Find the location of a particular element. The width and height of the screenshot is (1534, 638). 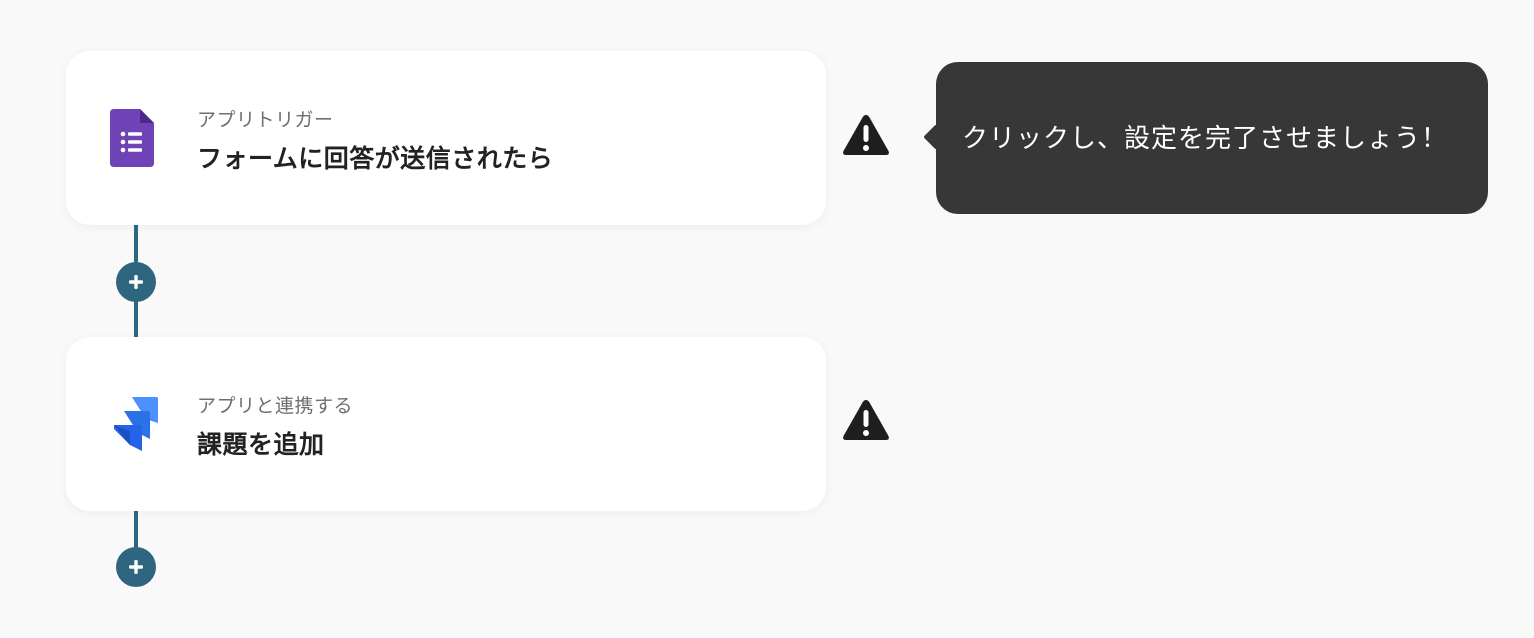

jira-icon is located at coordinates (137, 425).